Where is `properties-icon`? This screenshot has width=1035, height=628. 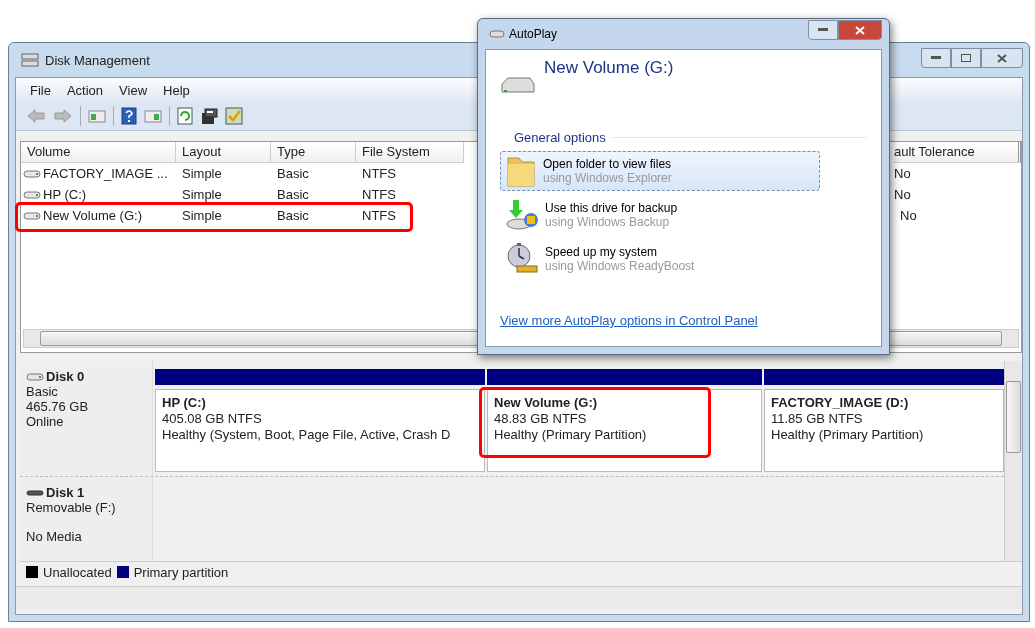 properties-icon is located at coordinates (209, 116).